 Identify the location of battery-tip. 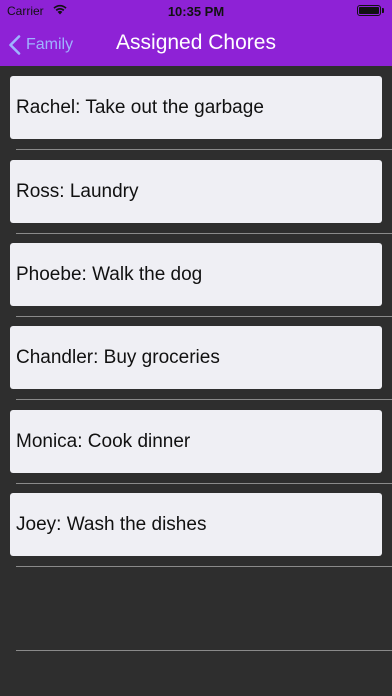
(383, 10).